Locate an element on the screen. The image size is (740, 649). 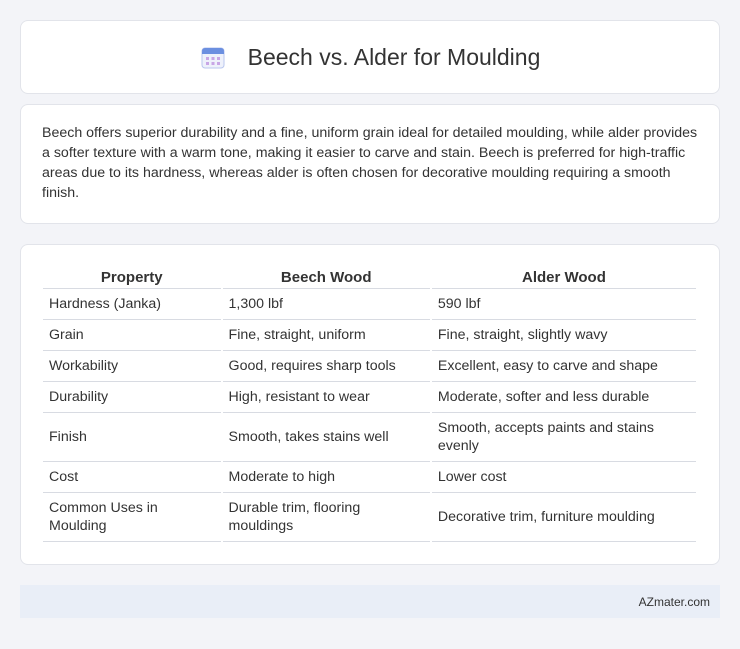
table-row: Cost Moderate to high Lower cost is located at coordinates (369, 477).